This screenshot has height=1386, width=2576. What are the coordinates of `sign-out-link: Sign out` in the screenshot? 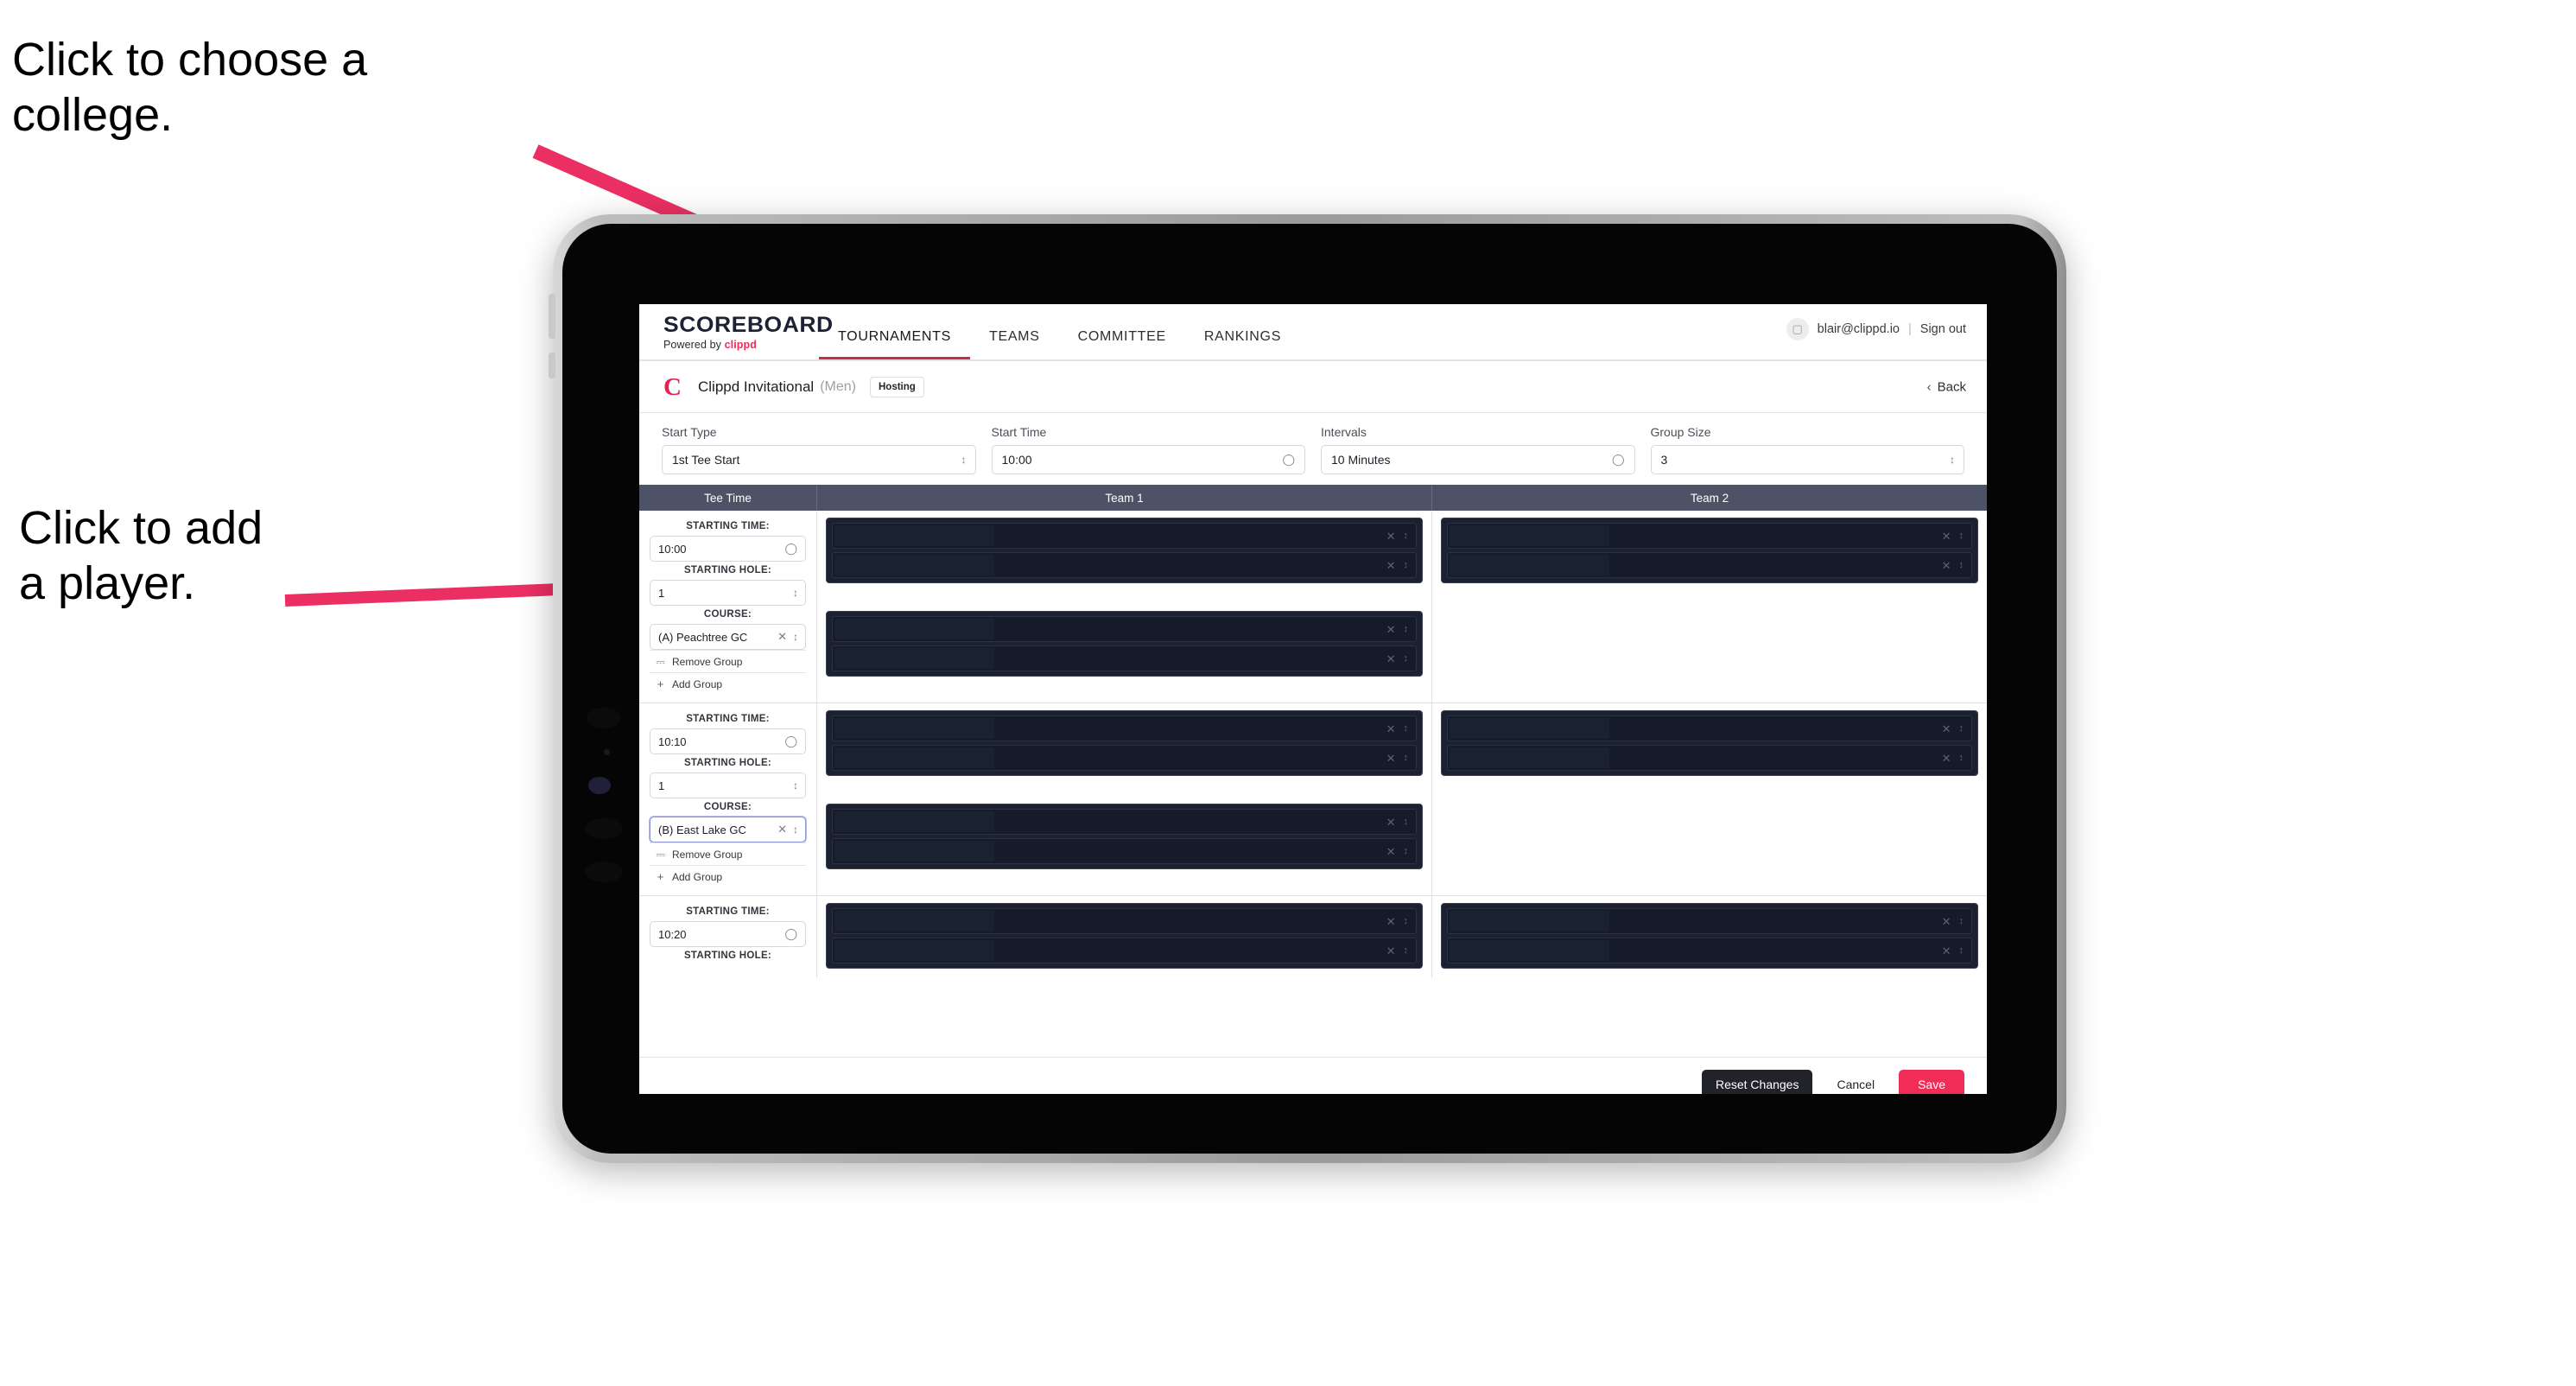 It's located at (1943, 329).